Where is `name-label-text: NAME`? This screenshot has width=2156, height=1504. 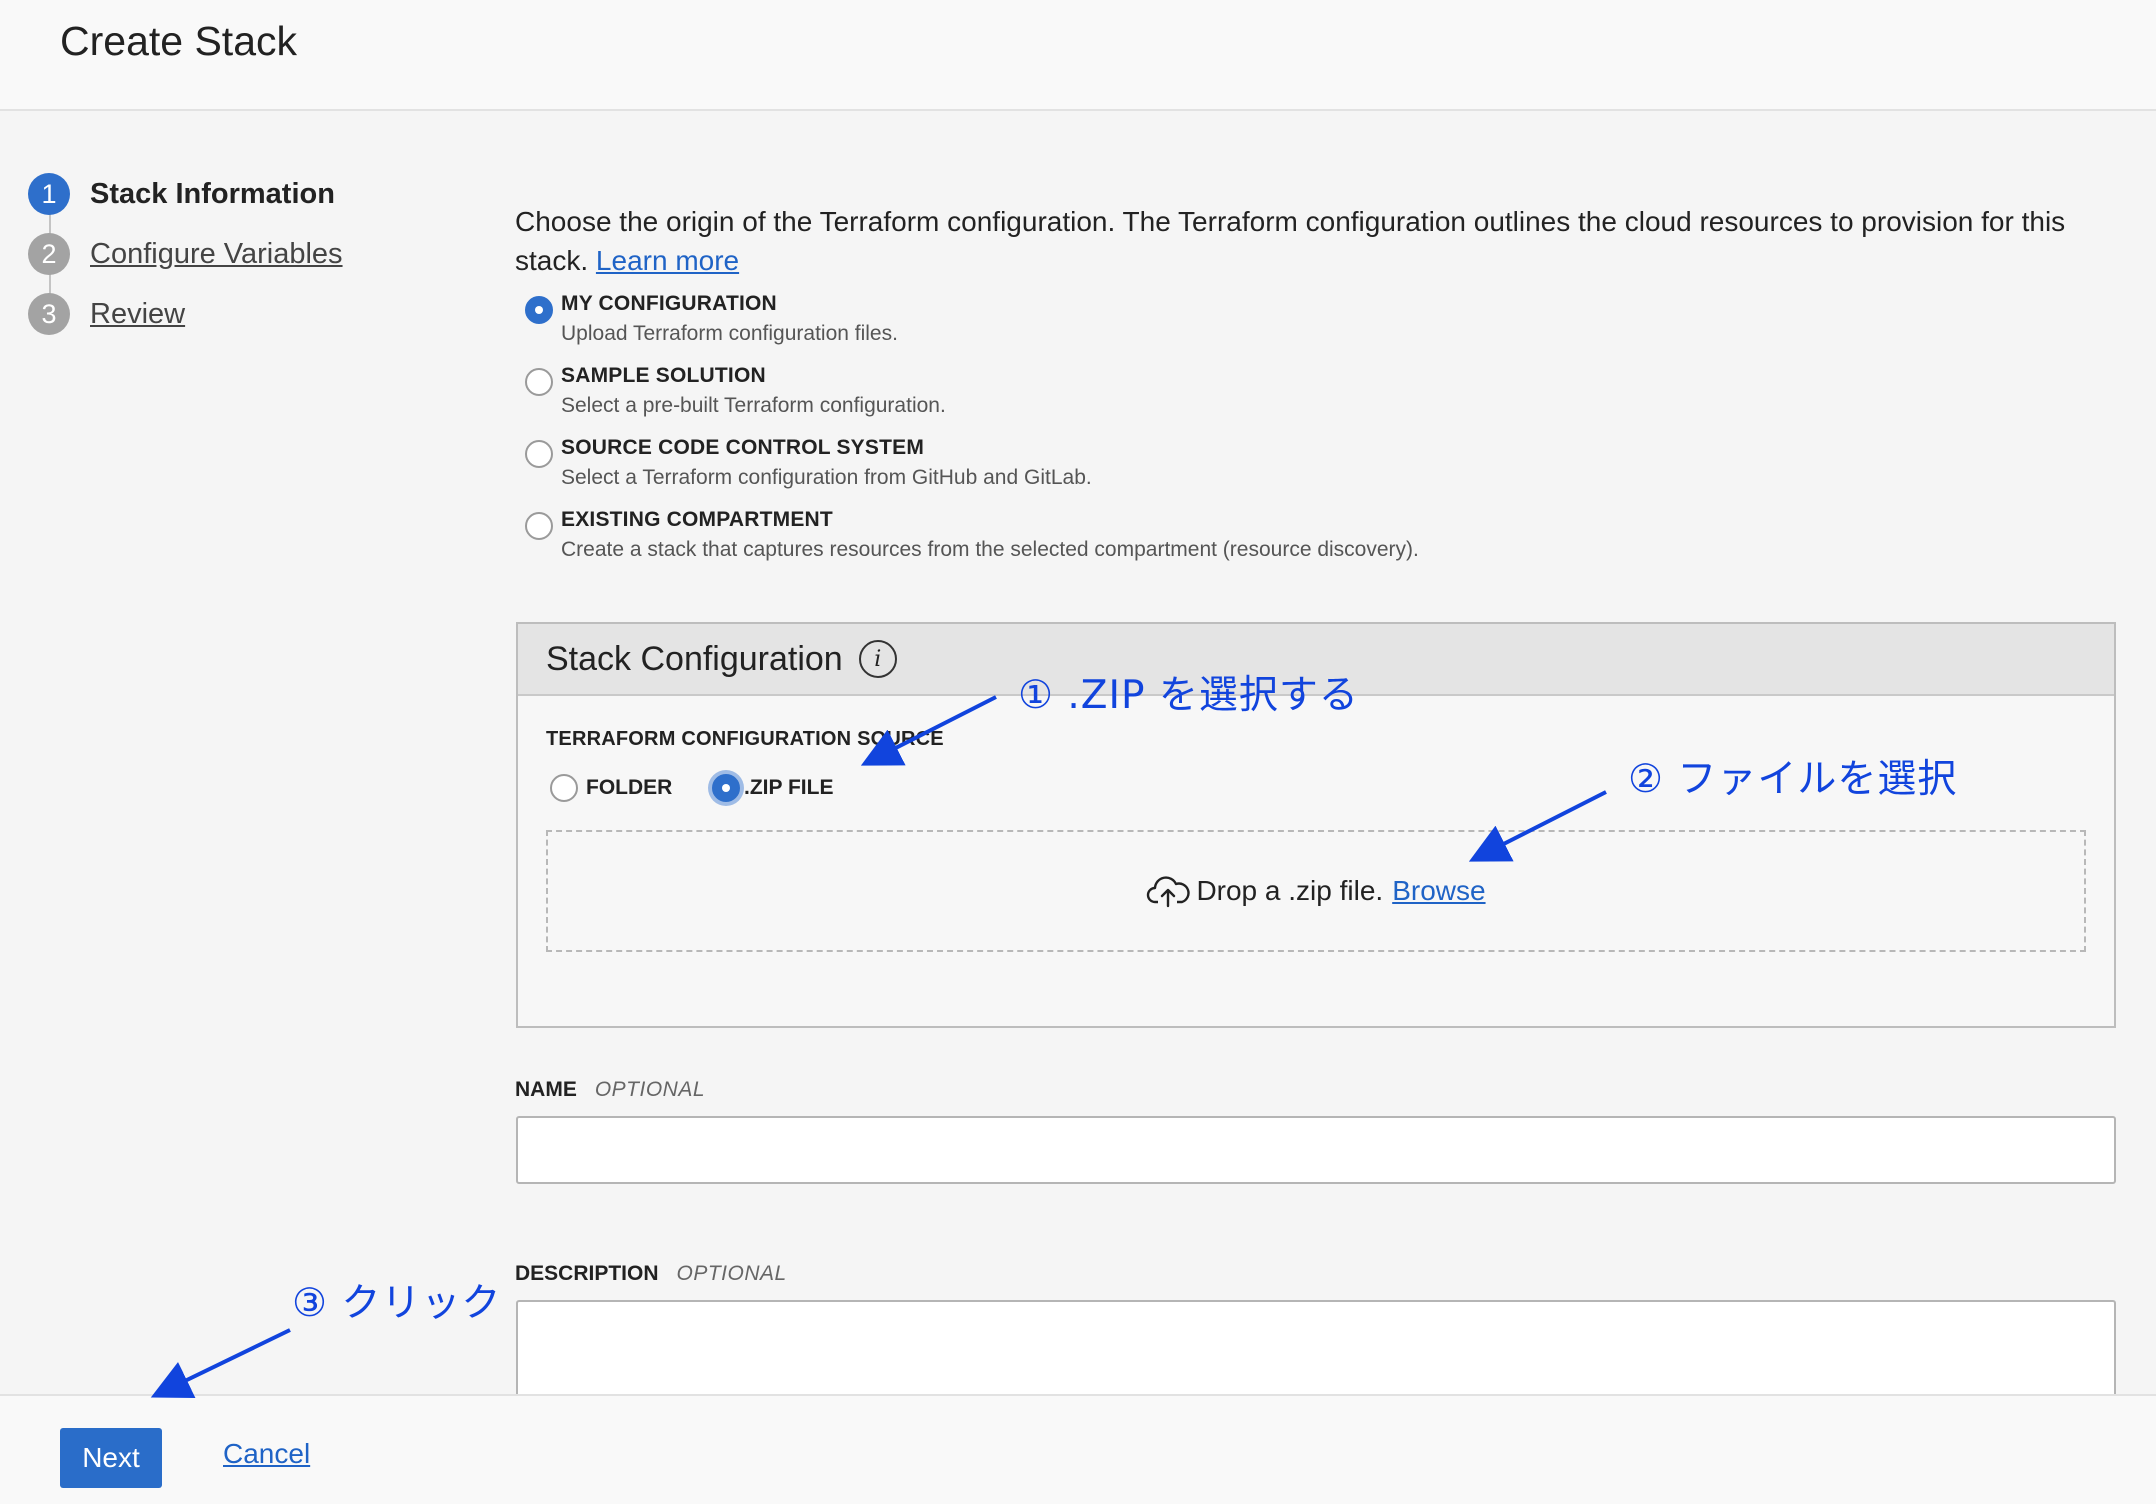
name-label-text: NAME is located at coordinates (546, 1089).